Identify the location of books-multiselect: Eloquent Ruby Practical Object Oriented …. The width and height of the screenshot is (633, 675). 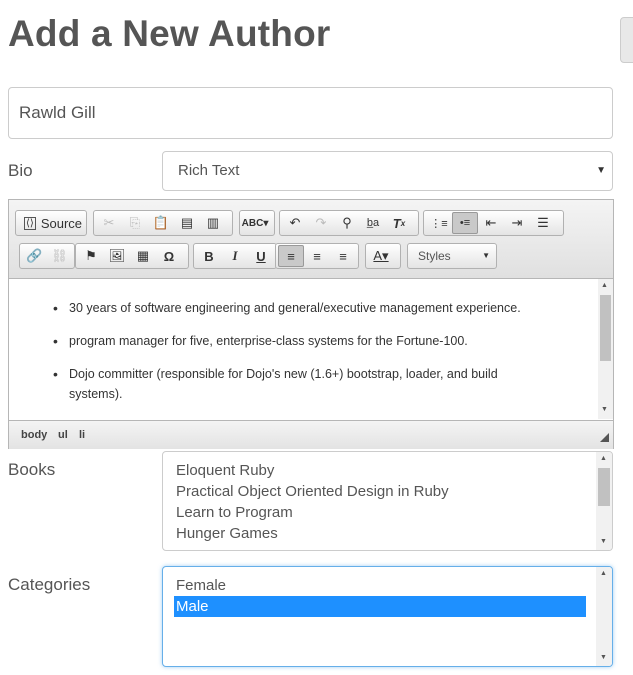
(387, 501).